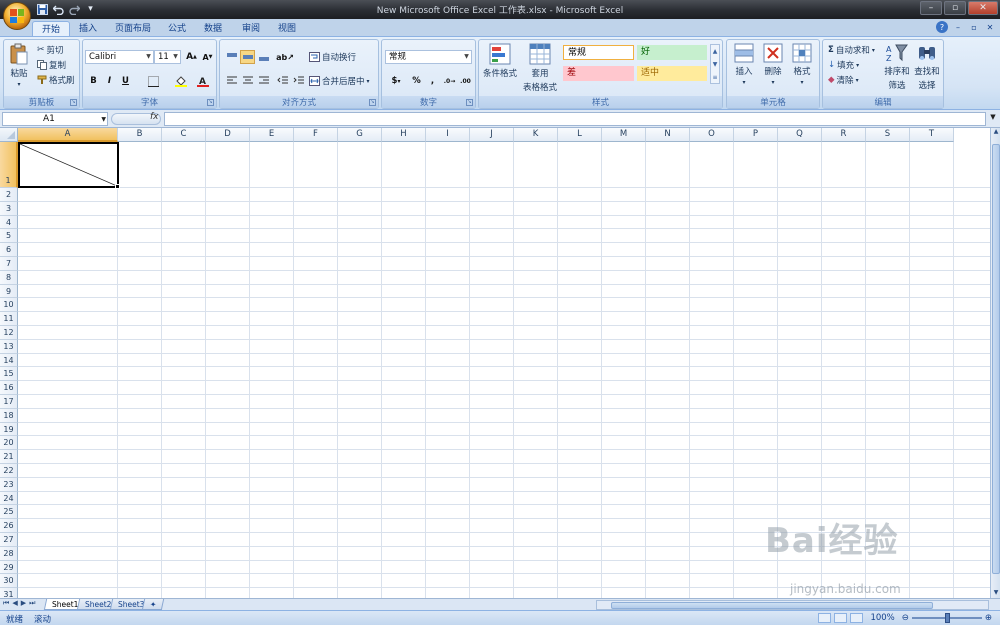 This screenshot has height=625, width=1000. I want to click on style-normal: 常规, so click(598, 52).